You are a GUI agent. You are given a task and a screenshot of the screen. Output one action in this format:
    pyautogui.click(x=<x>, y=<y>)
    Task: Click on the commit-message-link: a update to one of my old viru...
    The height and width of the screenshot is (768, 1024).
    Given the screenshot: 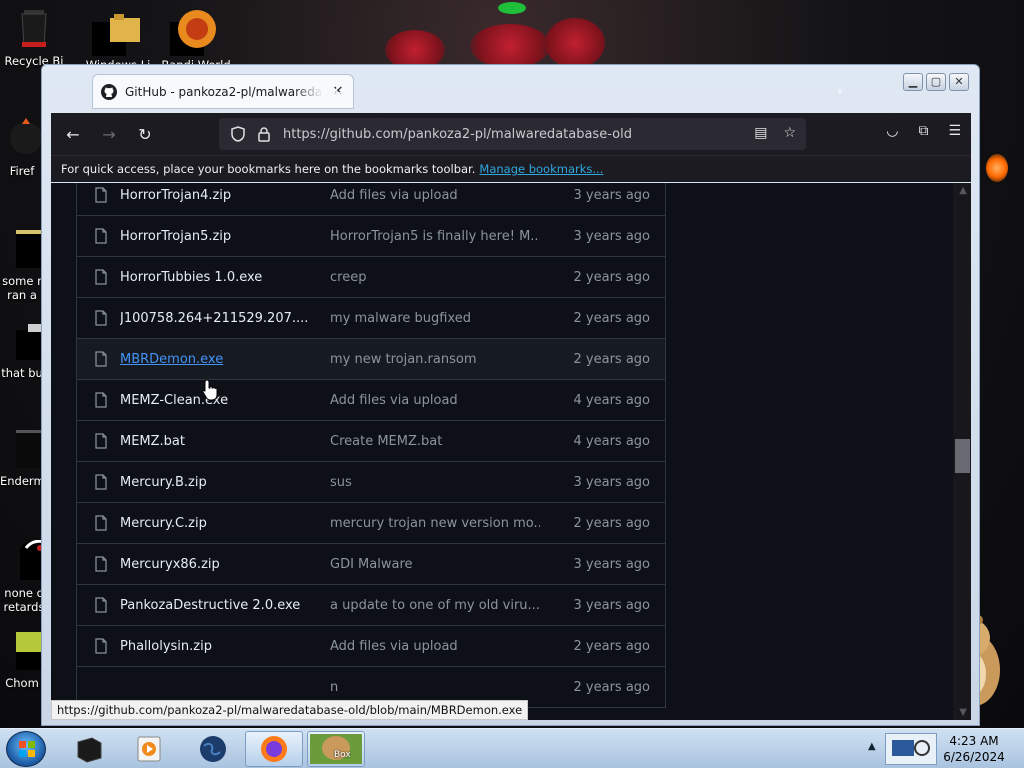 What is the action you would take?
    pyautogui.click(x=435, y=605)
    